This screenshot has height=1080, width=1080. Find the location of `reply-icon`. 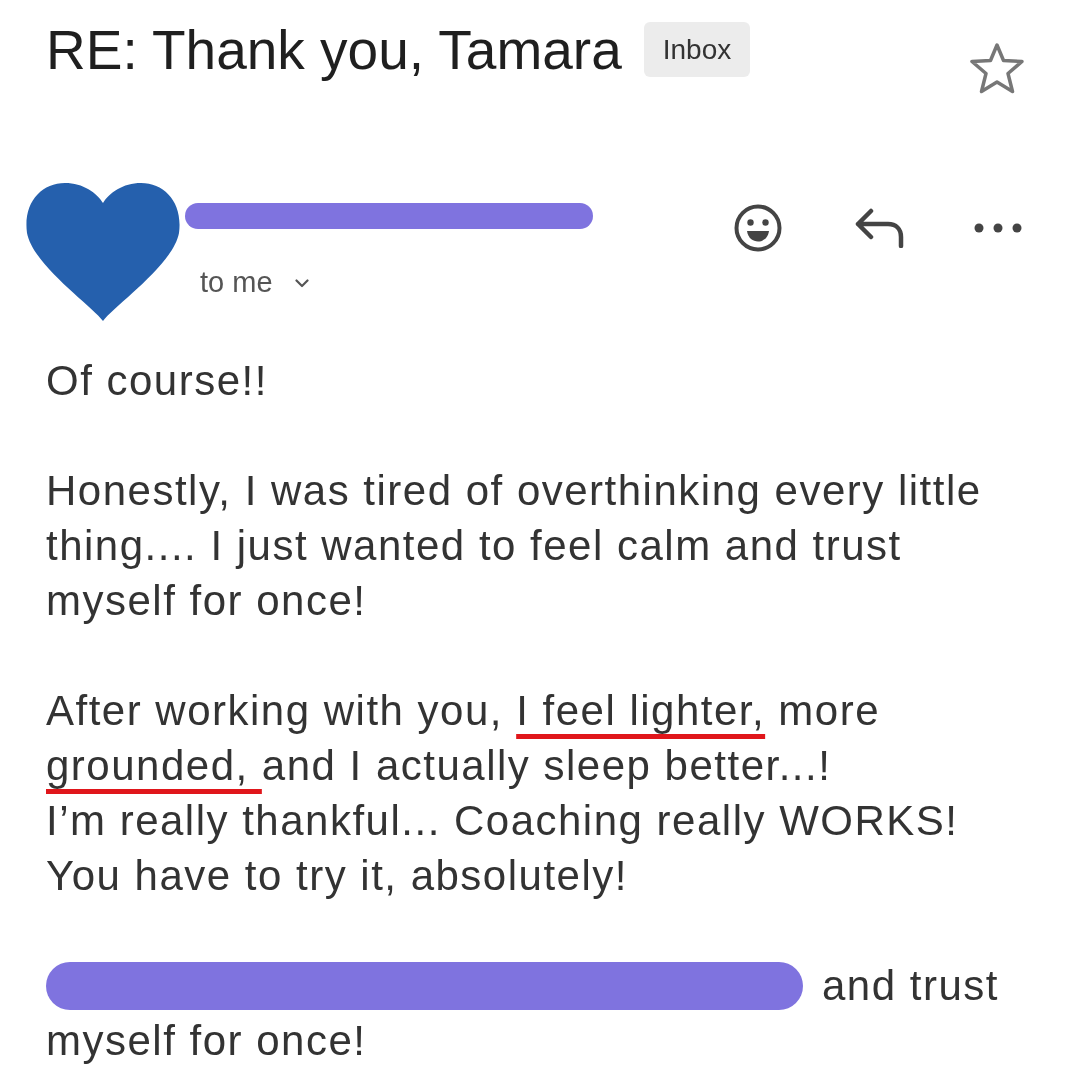

reply-icon is located at coordinates (879, 228).